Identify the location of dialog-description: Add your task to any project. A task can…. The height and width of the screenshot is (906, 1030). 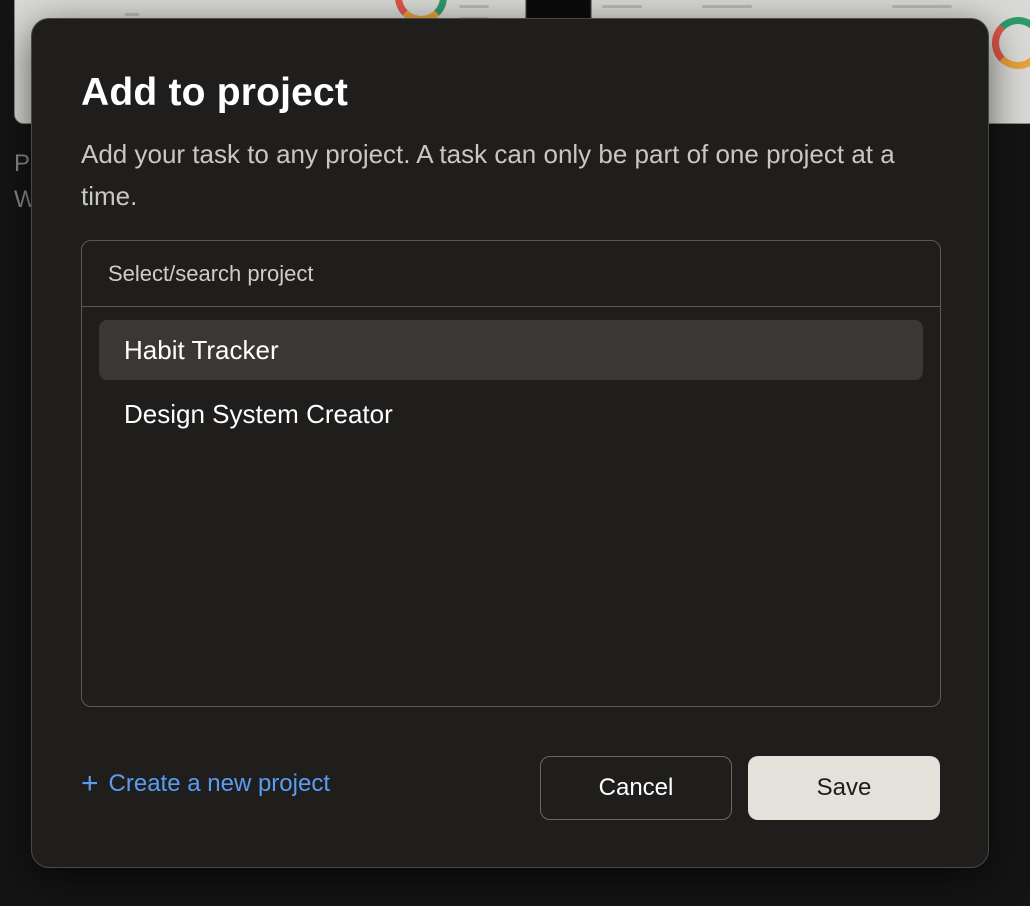
(488, 175).